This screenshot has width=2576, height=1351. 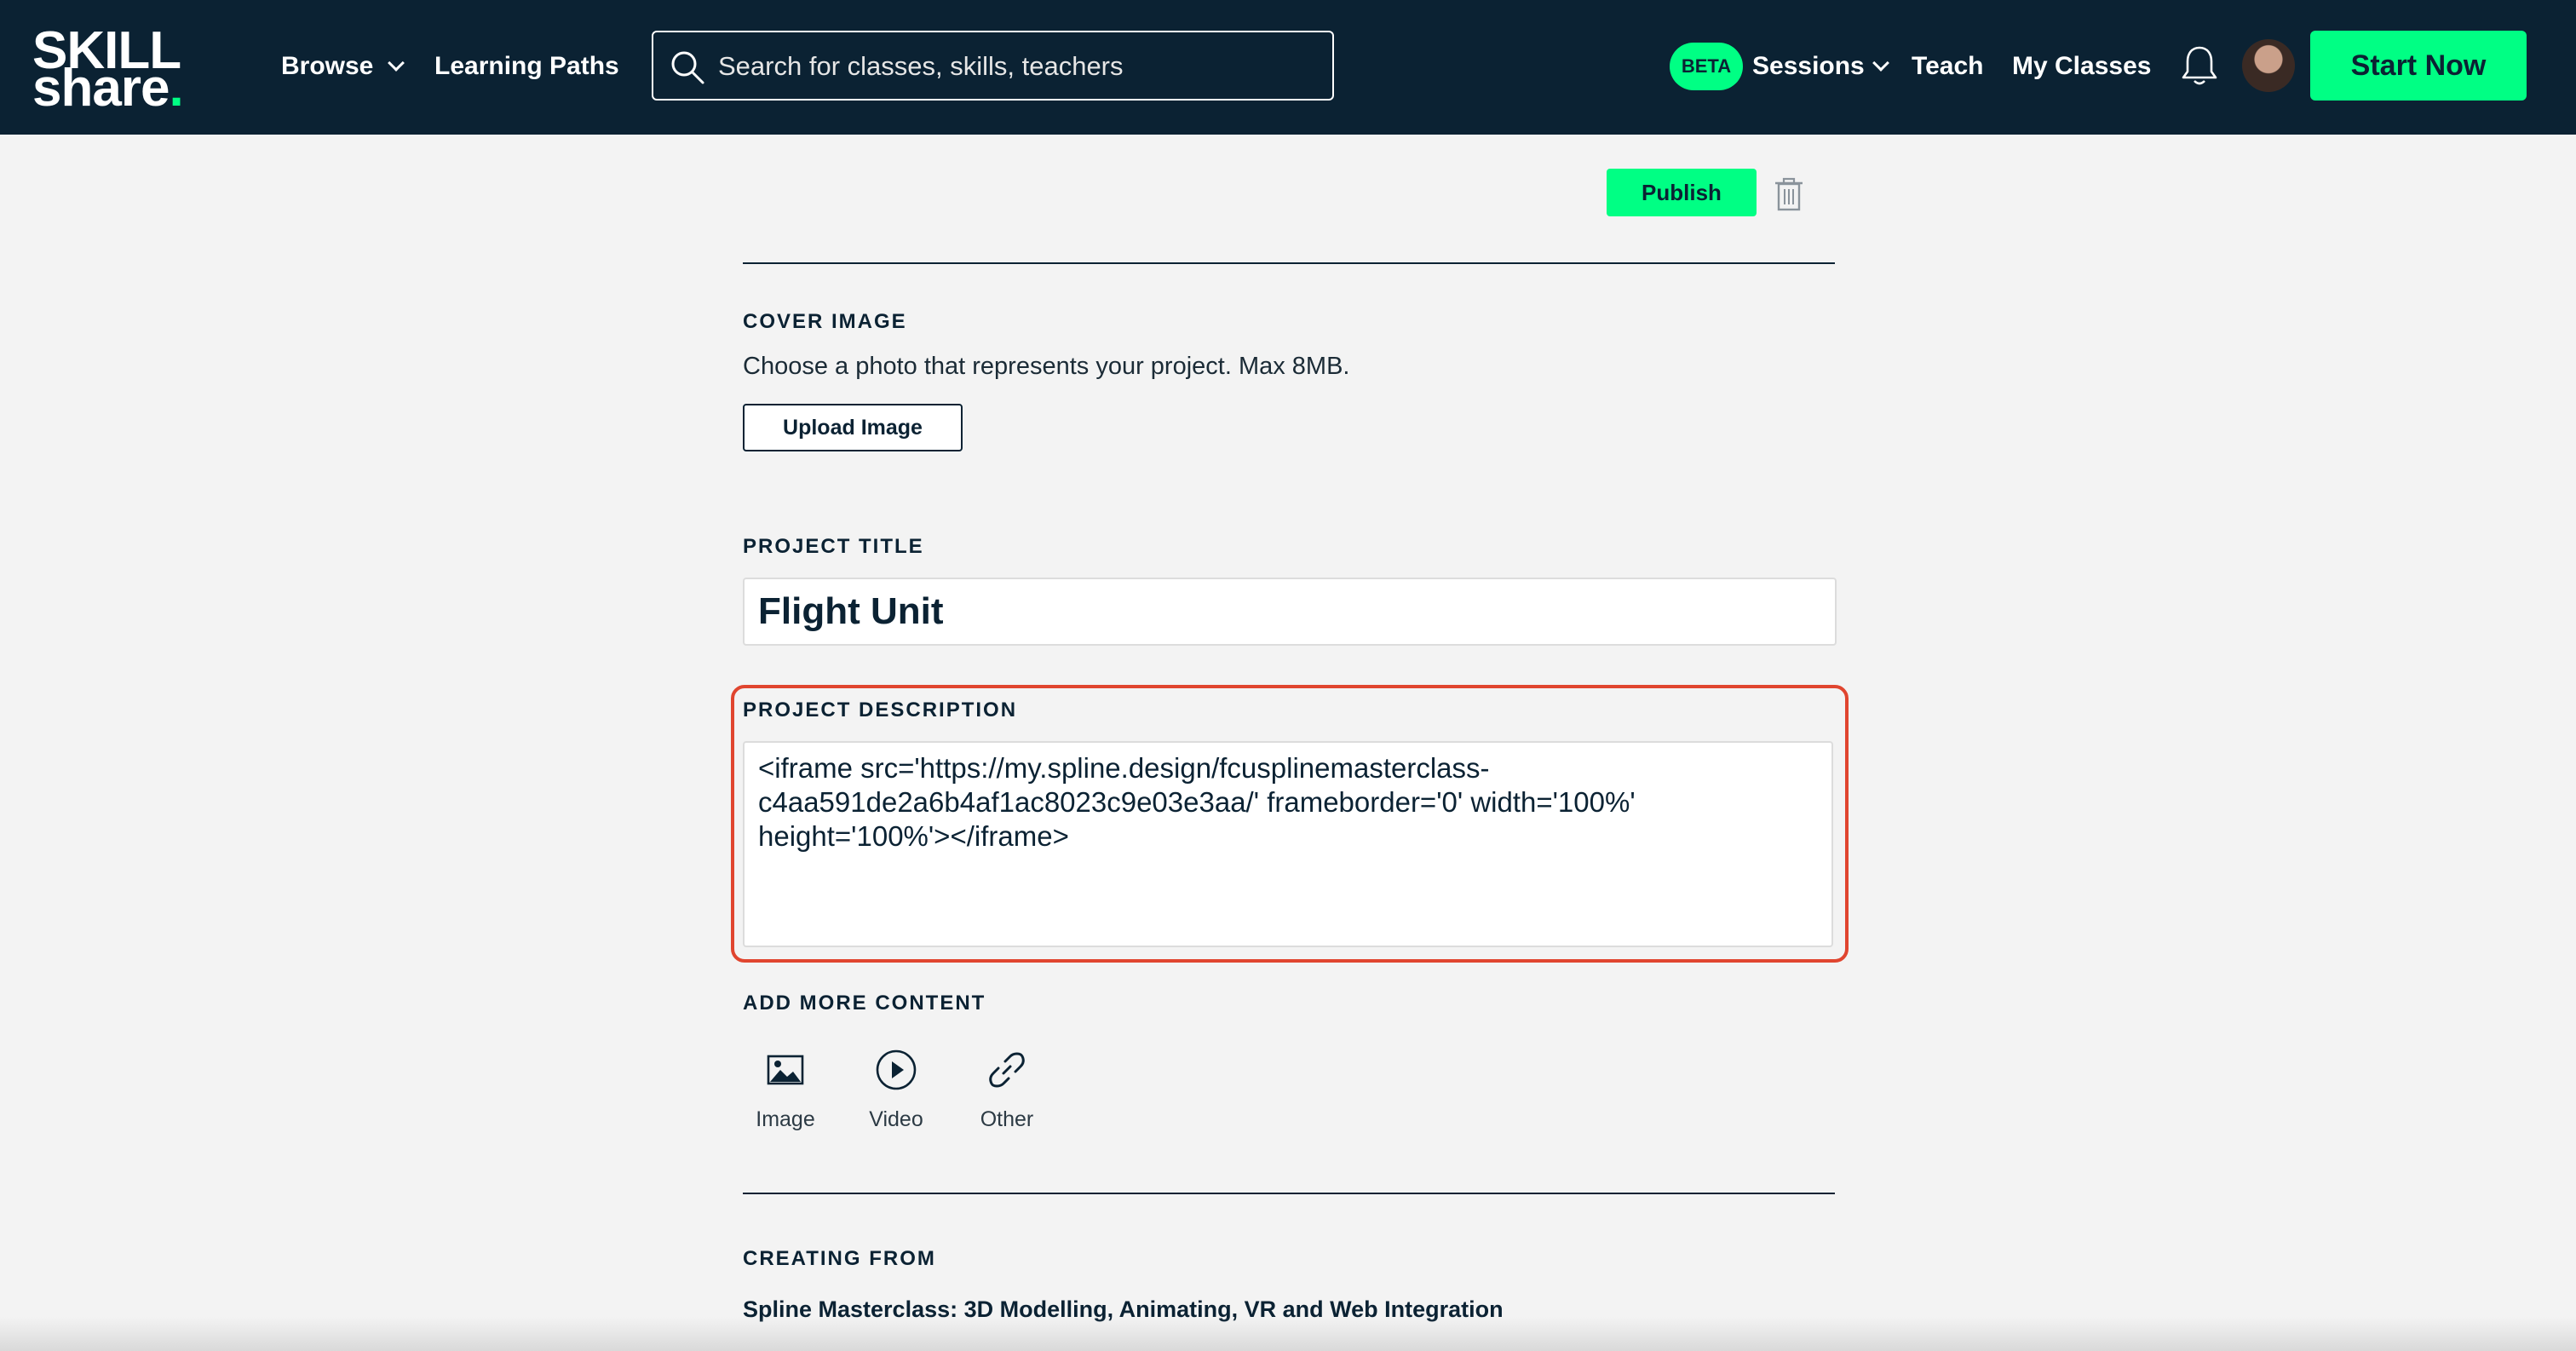 What do you see at coordinates (1007, 1102) in the screenshot?
I see `add-other-button: Other` at bounding box center [1007, 1102].